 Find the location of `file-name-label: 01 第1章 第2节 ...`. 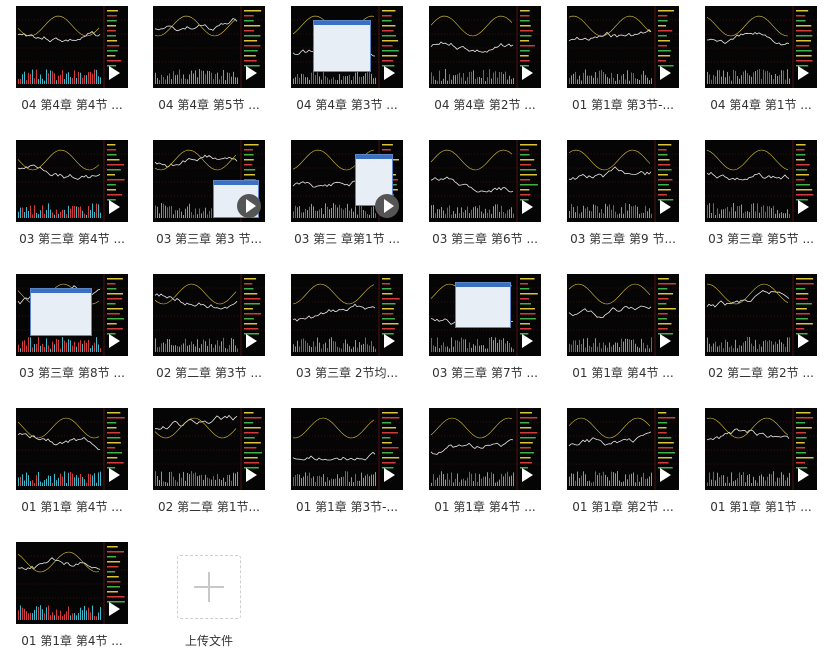

file-name-label: 01 第1章 第2节 ... is located at coordinates (623, 507).